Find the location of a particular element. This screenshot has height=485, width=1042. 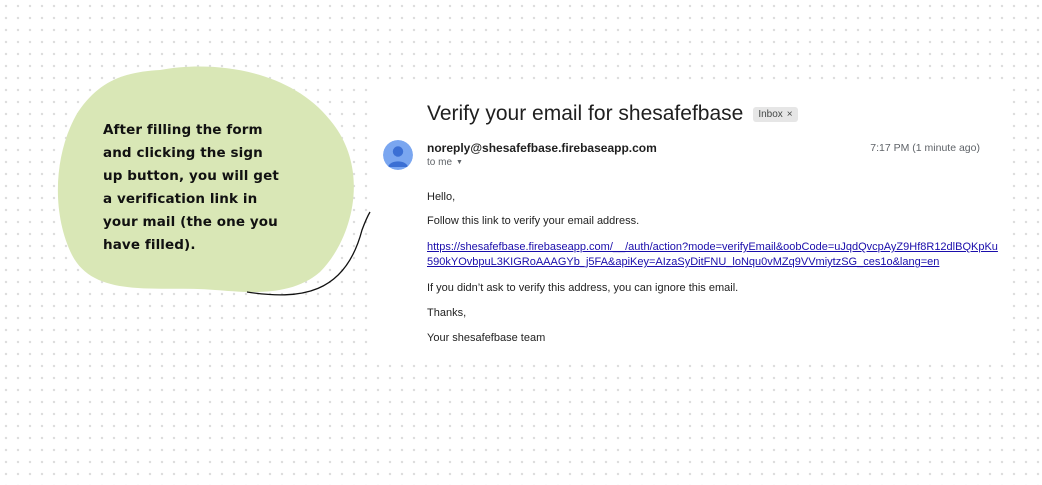

sender-address: noreply@shesafefbase.firebaseapp.com is located at coordinates (542, 148).